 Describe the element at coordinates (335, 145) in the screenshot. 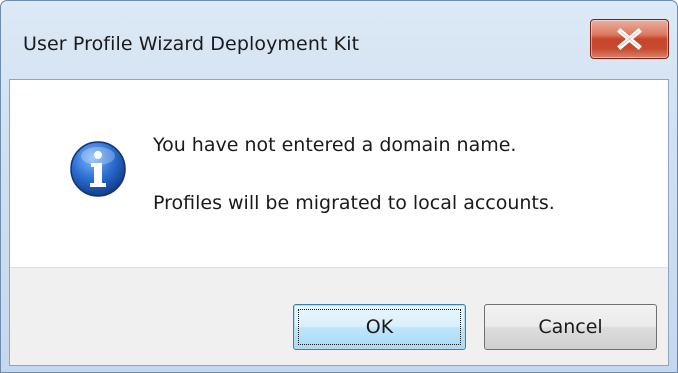

I see `message-line-1: You have not entered a domain name.` at that location.